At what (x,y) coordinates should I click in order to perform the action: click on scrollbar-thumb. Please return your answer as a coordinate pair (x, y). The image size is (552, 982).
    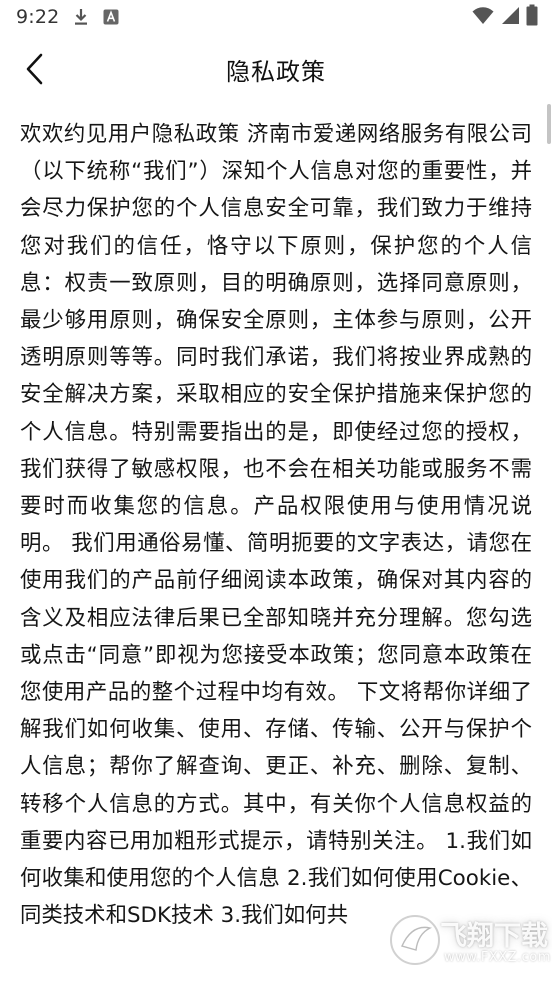
    Looking at the image, I should click on (549, 124).